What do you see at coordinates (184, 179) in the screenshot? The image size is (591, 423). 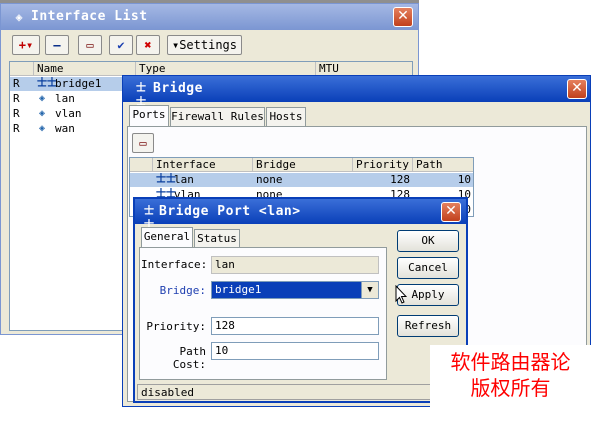 I see `row-interface: lan` at bounding box center [184, 179].